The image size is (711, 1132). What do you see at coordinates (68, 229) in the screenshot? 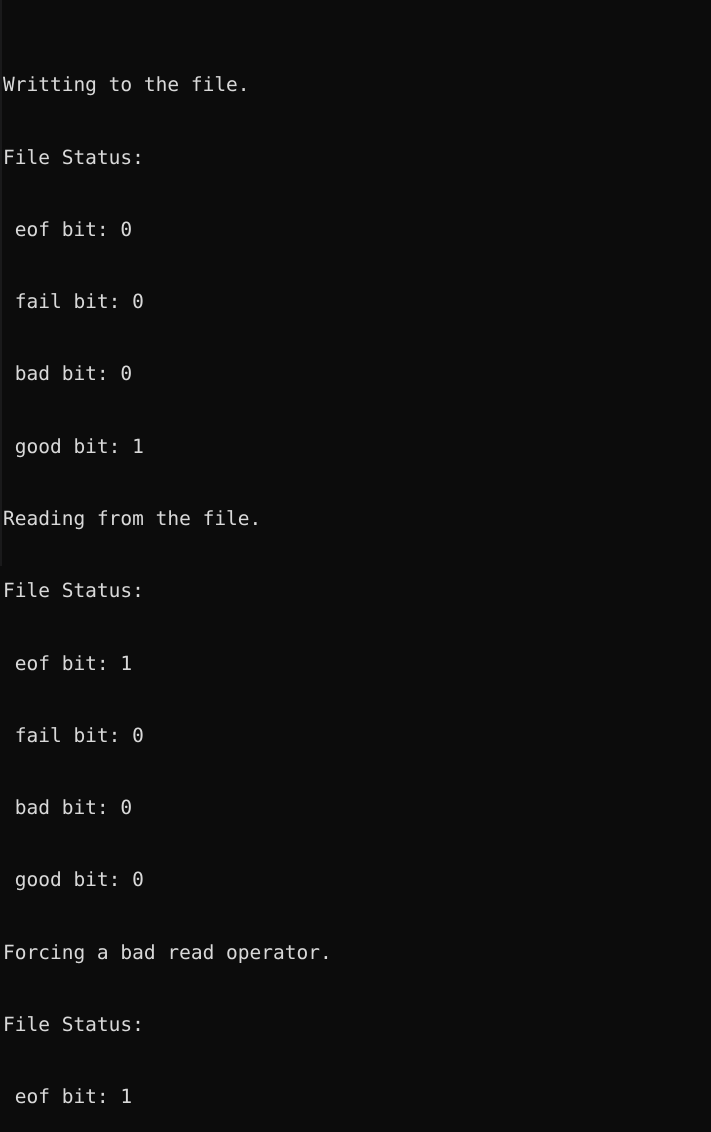
I see `console-line: eof bit: 0` at bounding box center [68, 229].